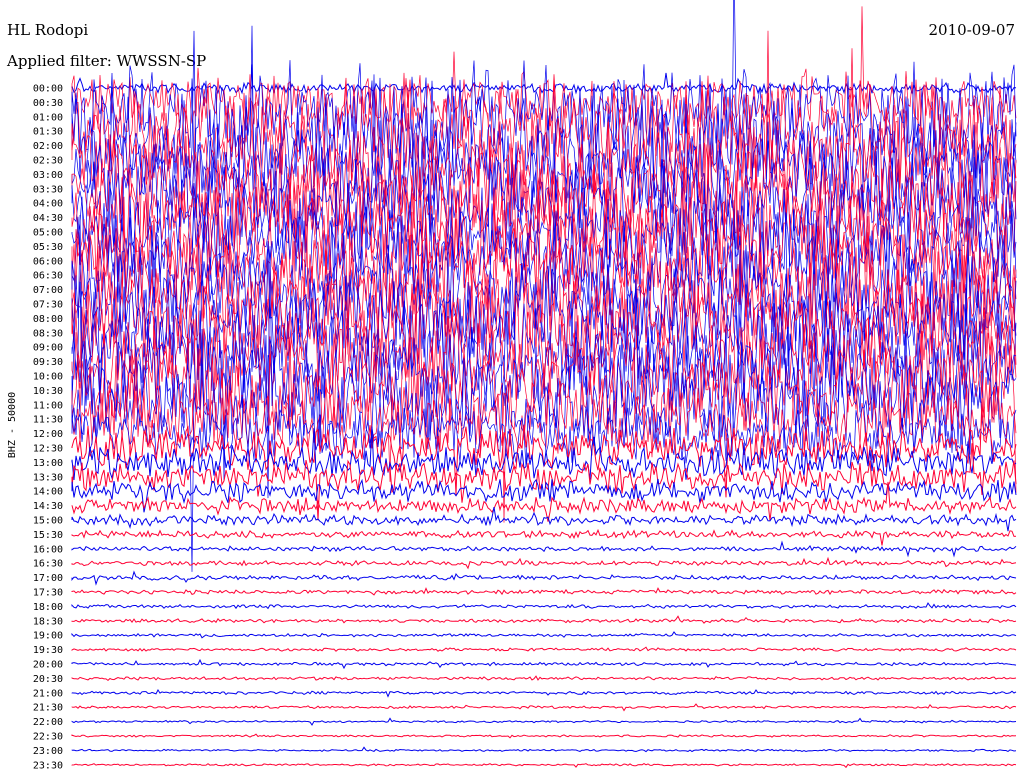 Image resolution: width=1024 pixels, height=780 pixels. Describe the element at coordinates (48, 290) in the screenshot. I see `time-tick-label: 07:00` at that location.